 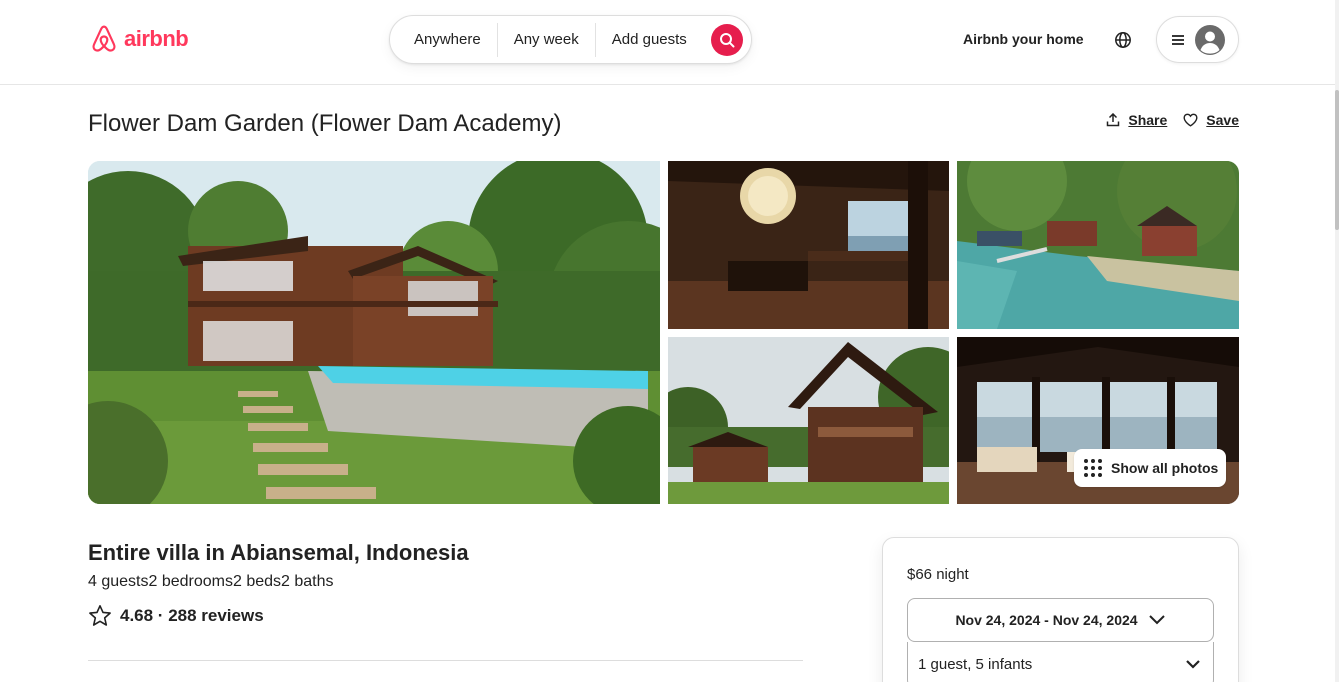 I want to click on listing-details: 4 guests 2 bedrooms 2 beds 2 baths, so click(x=211, y=582).